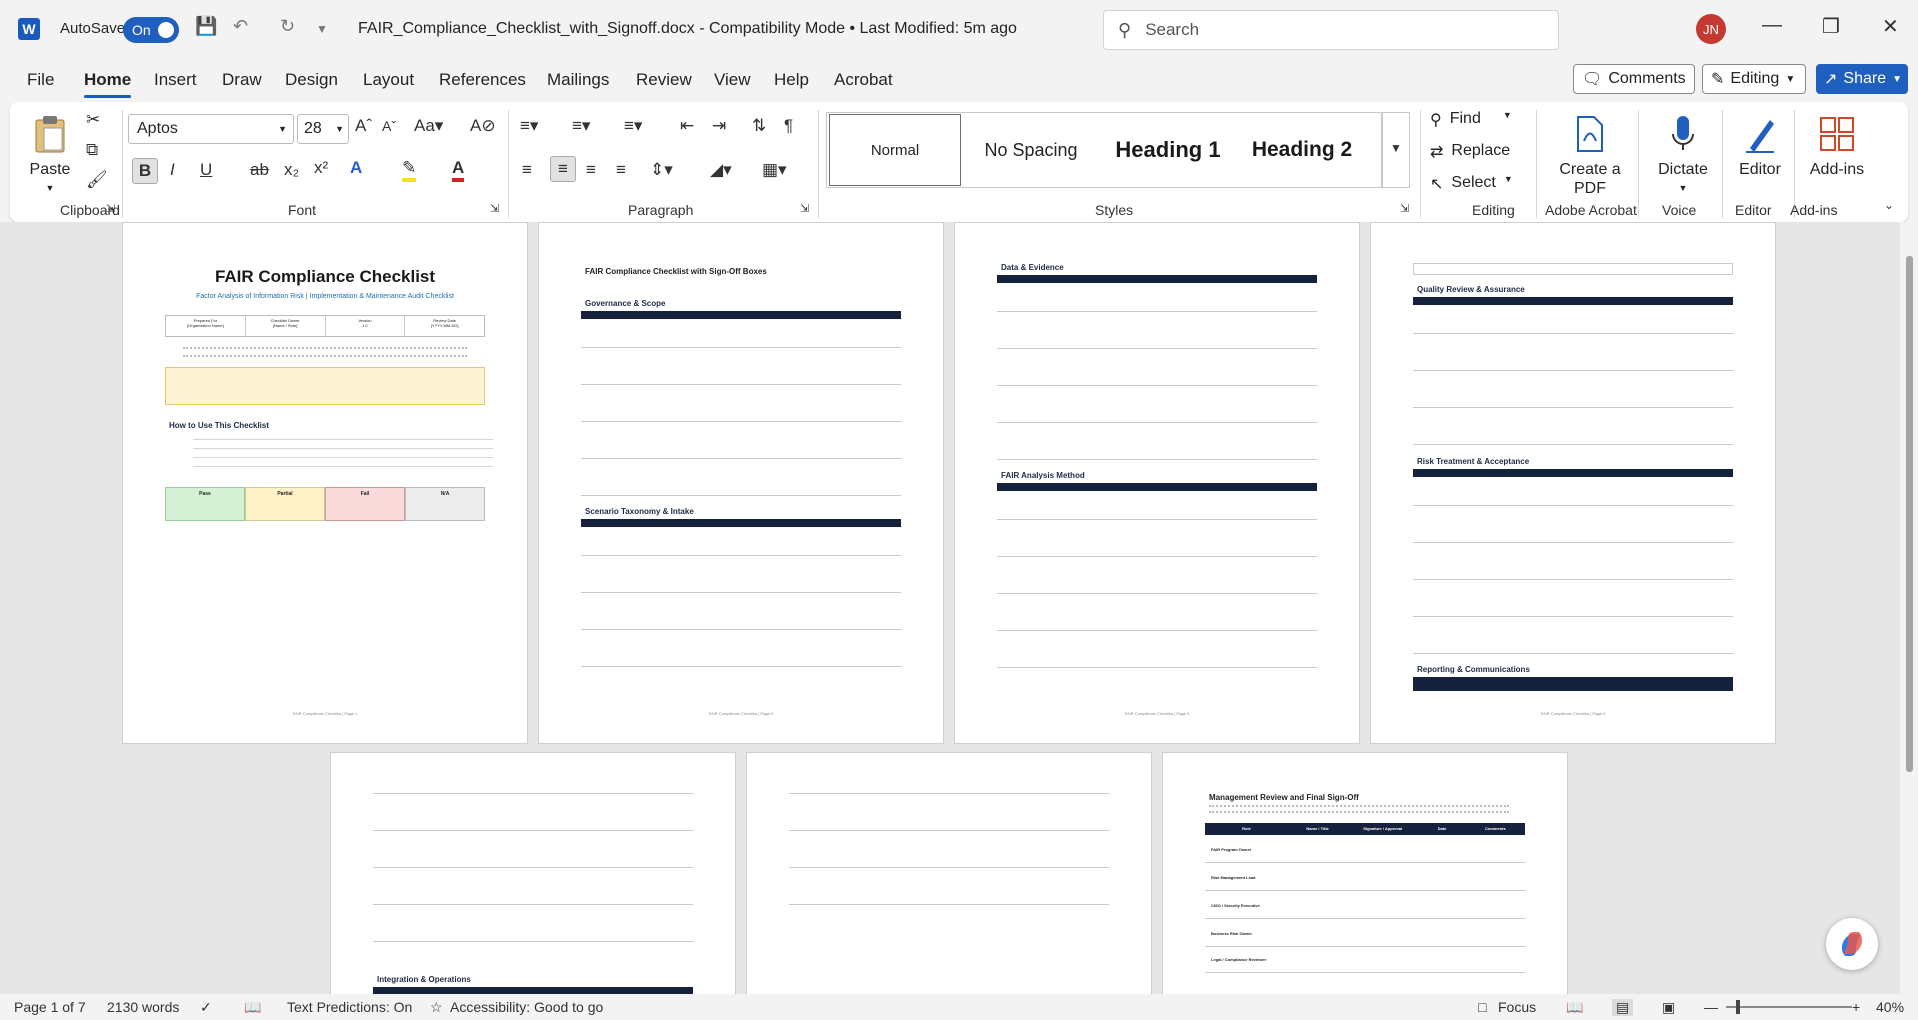 This screenshot has width=1918, height=1020. What do you see at coordinates (97, 180) in the screenshot?
I see `format-painter-icon: 🖌` at bounding box center [97, 180].